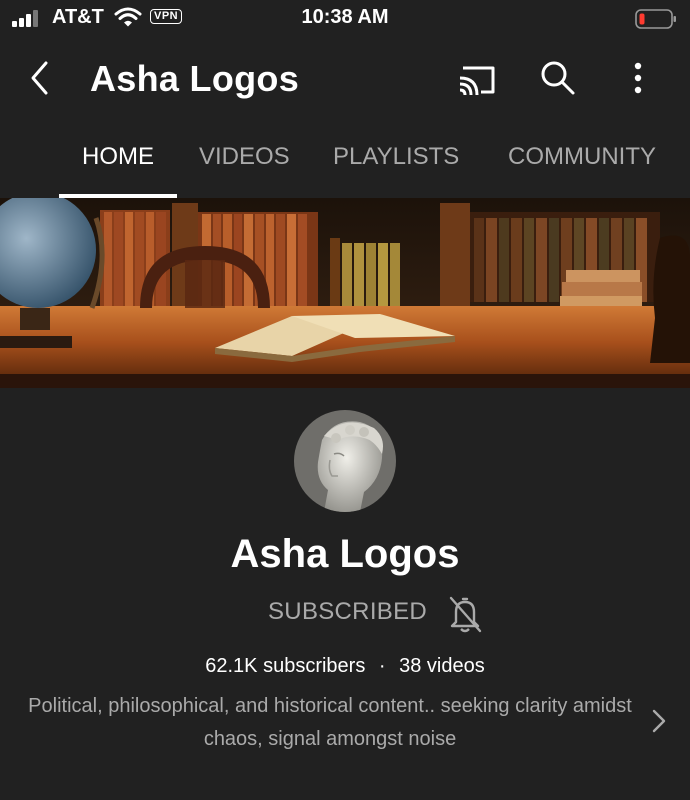 The image size is (690, 800). Describe the element at coordinates (347, 612) in the screenshot. I see `subscribed-button: SUBSCRIBED` at that location.